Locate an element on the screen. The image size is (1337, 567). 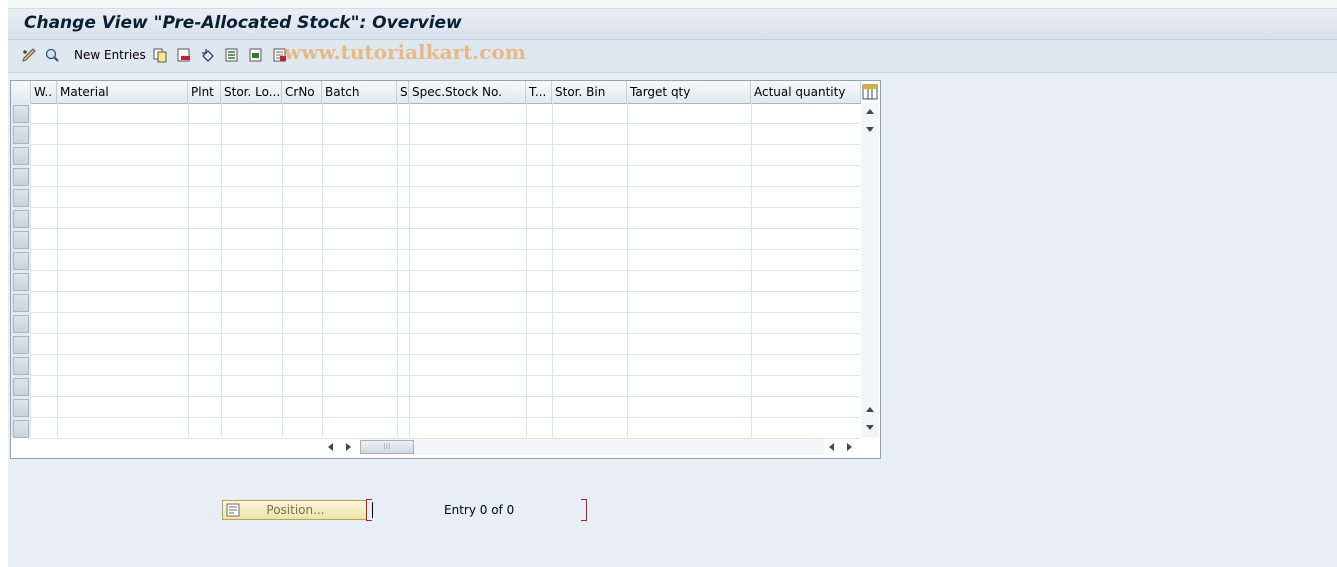
horizontal-scrollbar: ⁝⁝⁝ is located at coordinates (593, 447).